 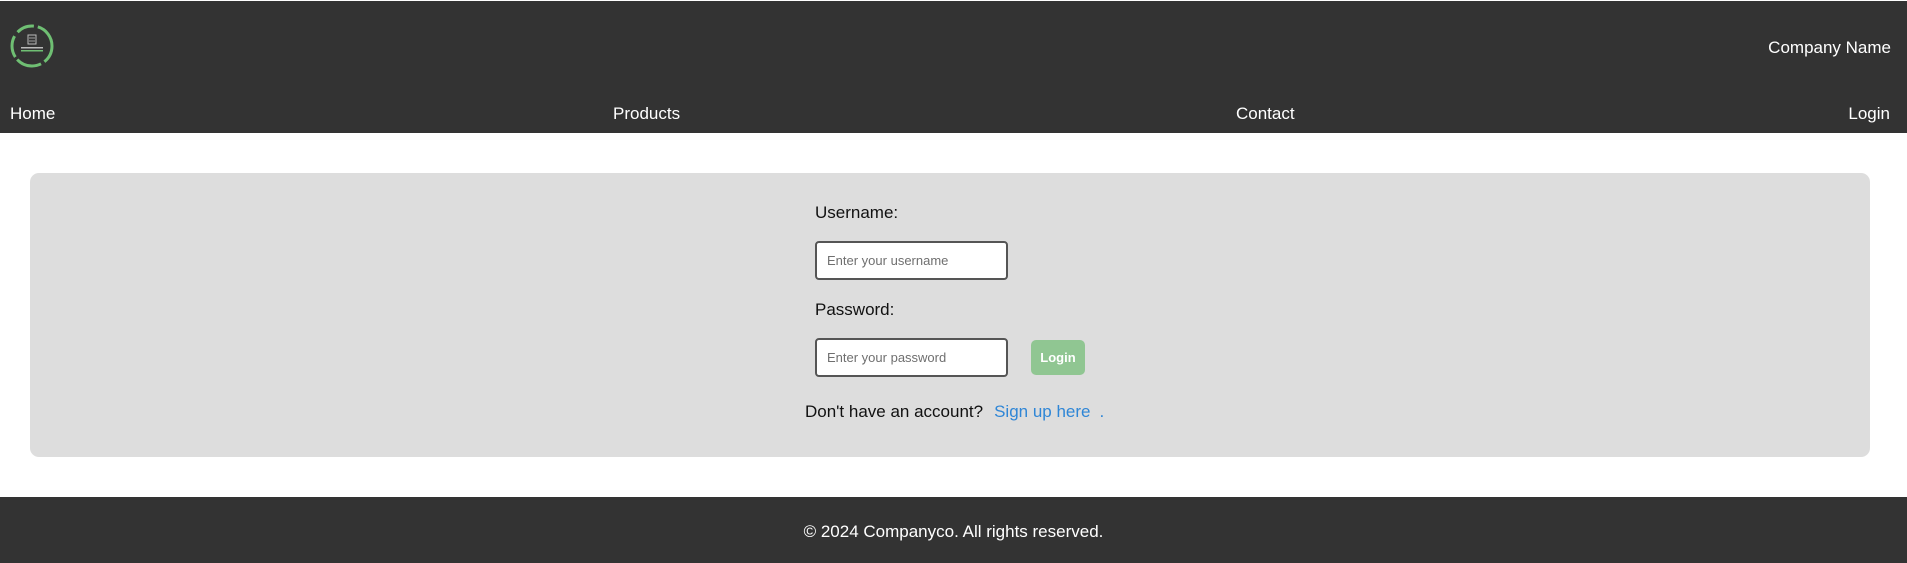 I want to click on nav-item-home: Home, so click(x=32, y=114).